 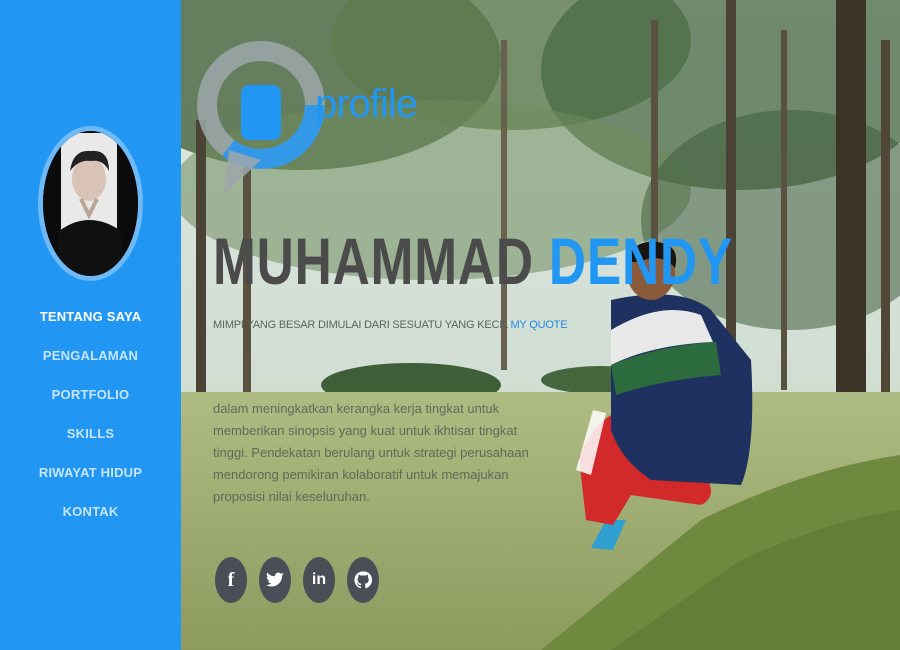 I want to click on twitter-button, so click(x=275, y=580).